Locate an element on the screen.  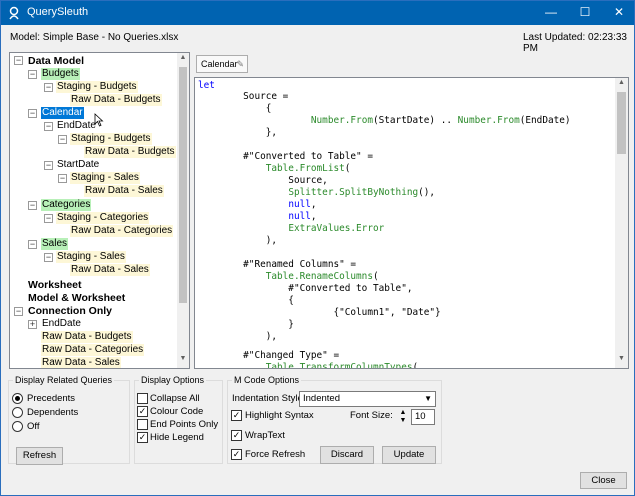
code-line: Source = is located at coordinates (243, 96).